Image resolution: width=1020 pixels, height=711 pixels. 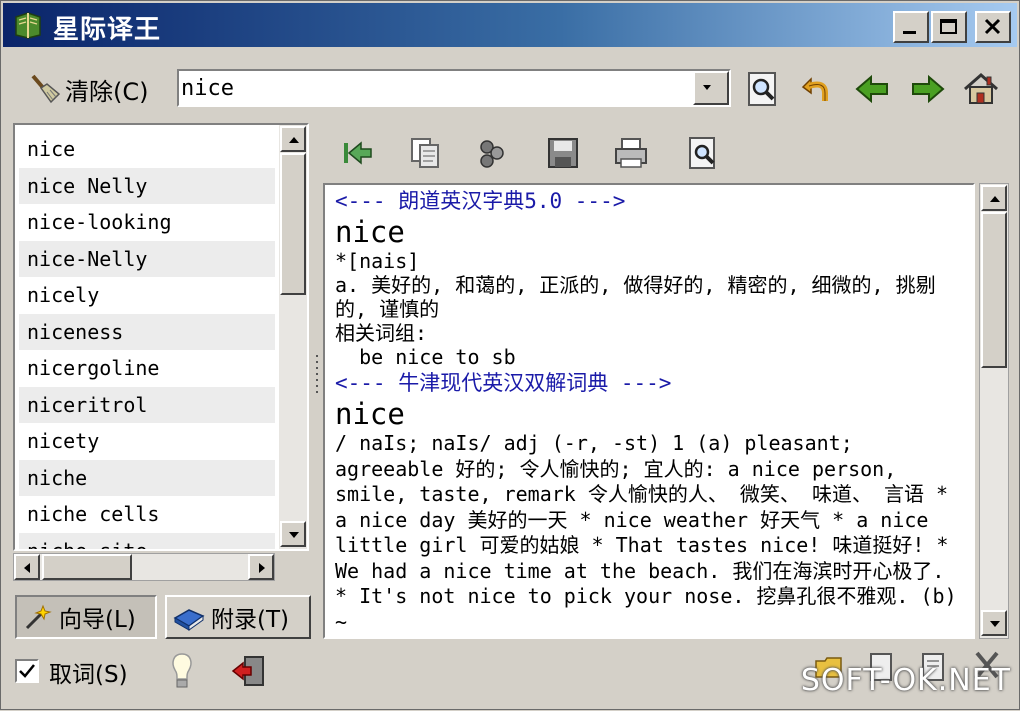 I want to click on related-label: 相关词组:, so click(x=381, y=333).